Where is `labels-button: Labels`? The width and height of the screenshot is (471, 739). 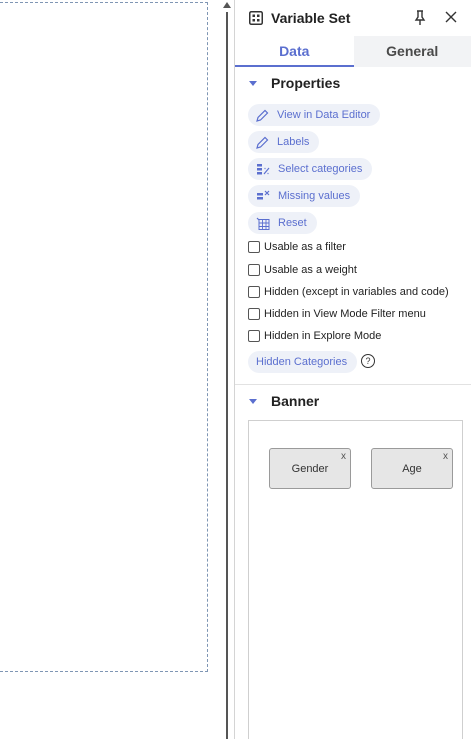
labels-button: Labels is located at coordinates (284, 142).